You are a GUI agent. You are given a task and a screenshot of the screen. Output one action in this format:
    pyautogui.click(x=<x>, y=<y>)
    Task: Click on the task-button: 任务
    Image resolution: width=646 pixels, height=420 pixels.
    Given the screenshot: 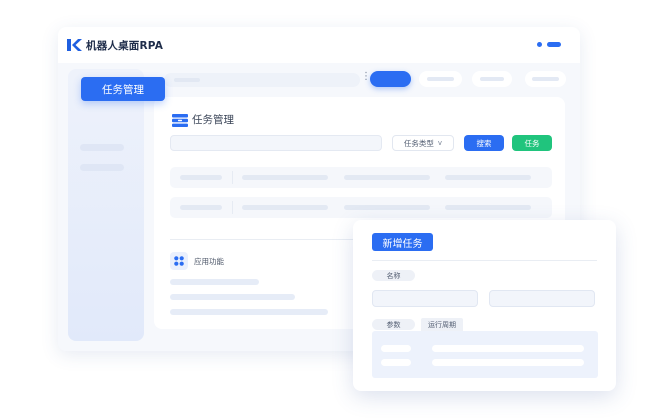 What is the action you would take?
    pyautogui.click(x=532, y=143)
    